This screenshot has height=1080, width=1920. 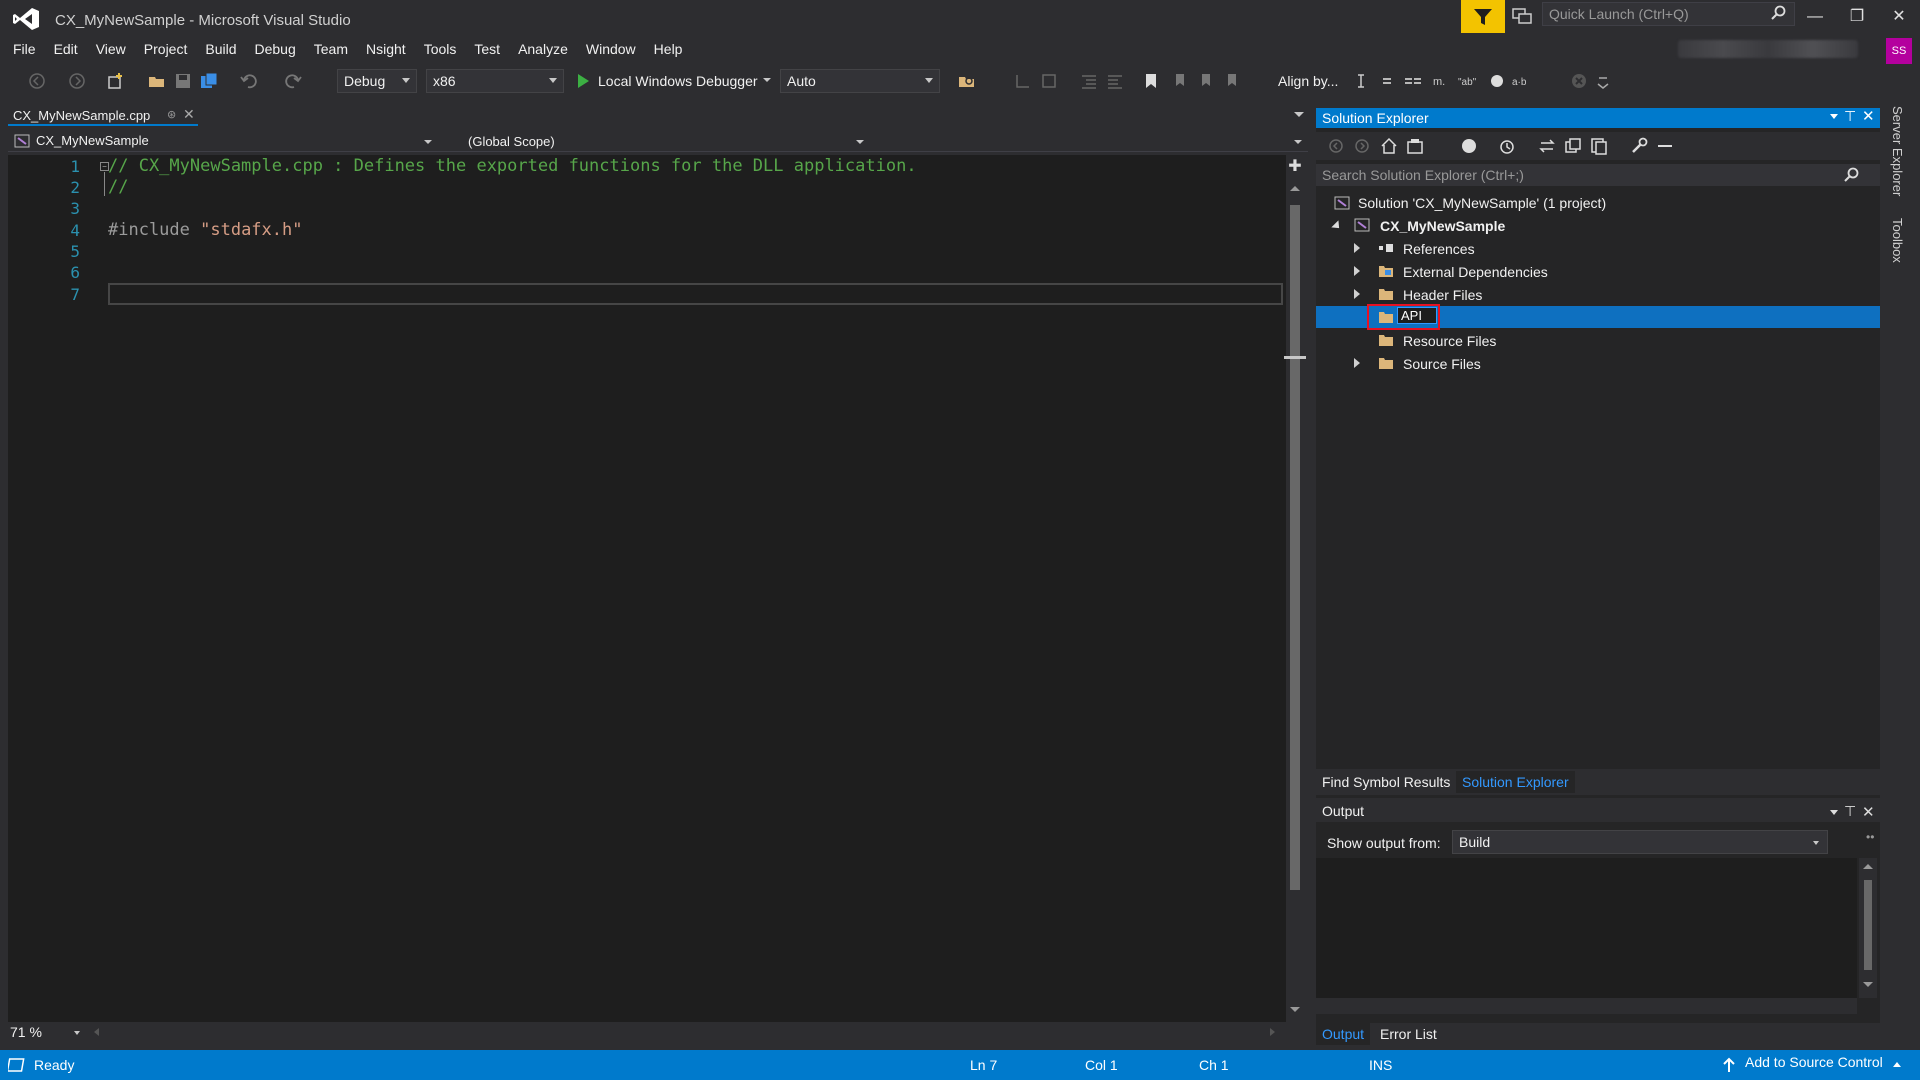 What do you see at coordinates (220, 49) in the screenshot?
I see `menu-build: Build` at bounding box center [220, 49].